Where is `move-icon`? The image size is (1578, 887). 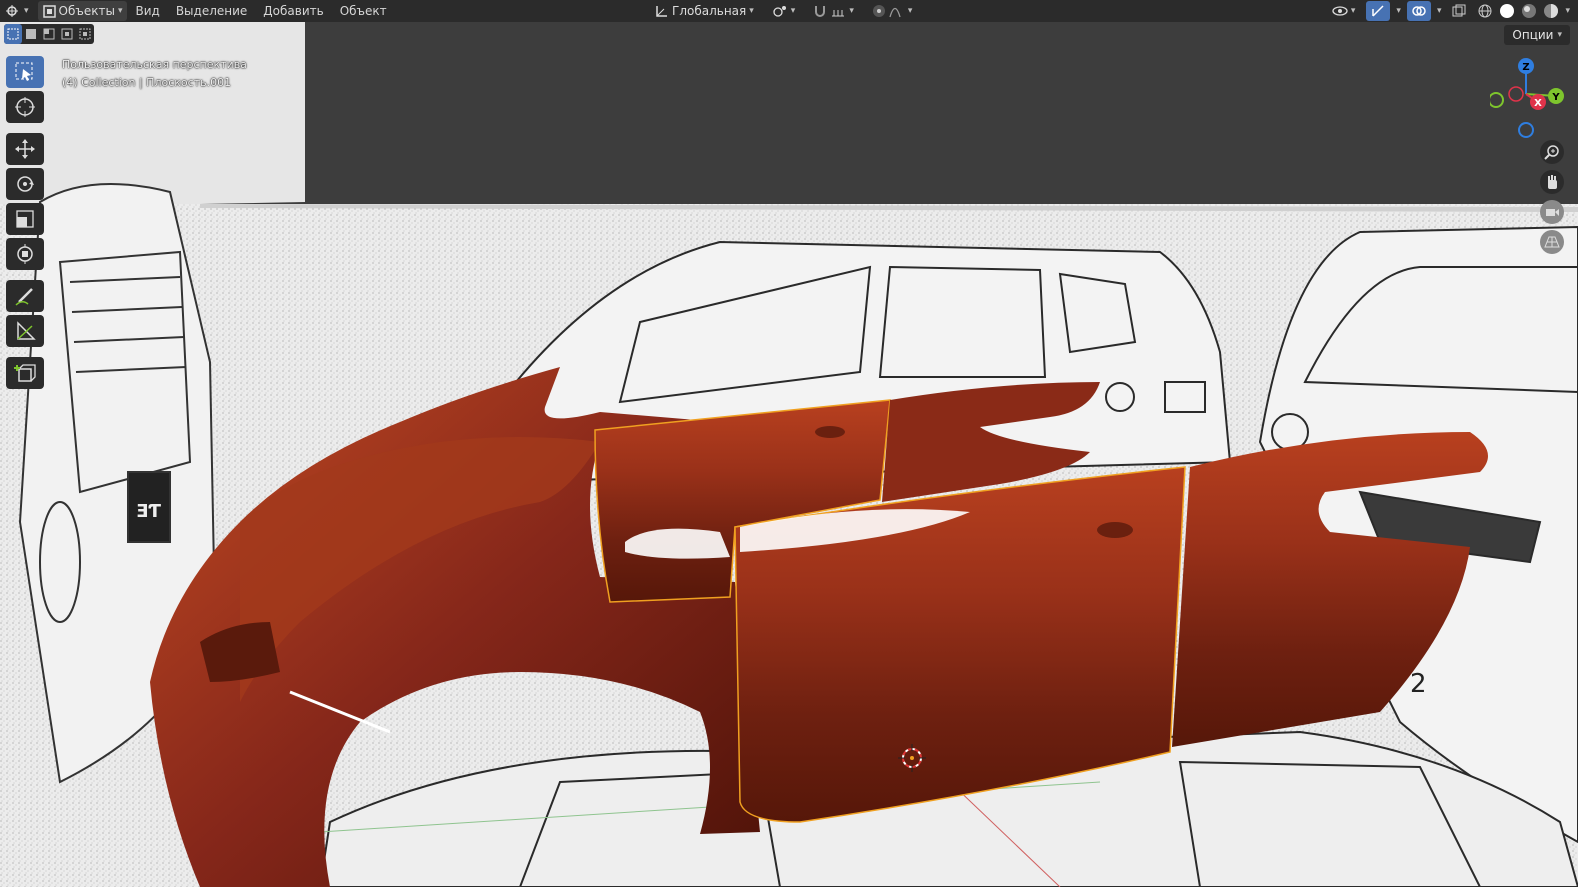
move-icon is located at coordinates (25, 149).